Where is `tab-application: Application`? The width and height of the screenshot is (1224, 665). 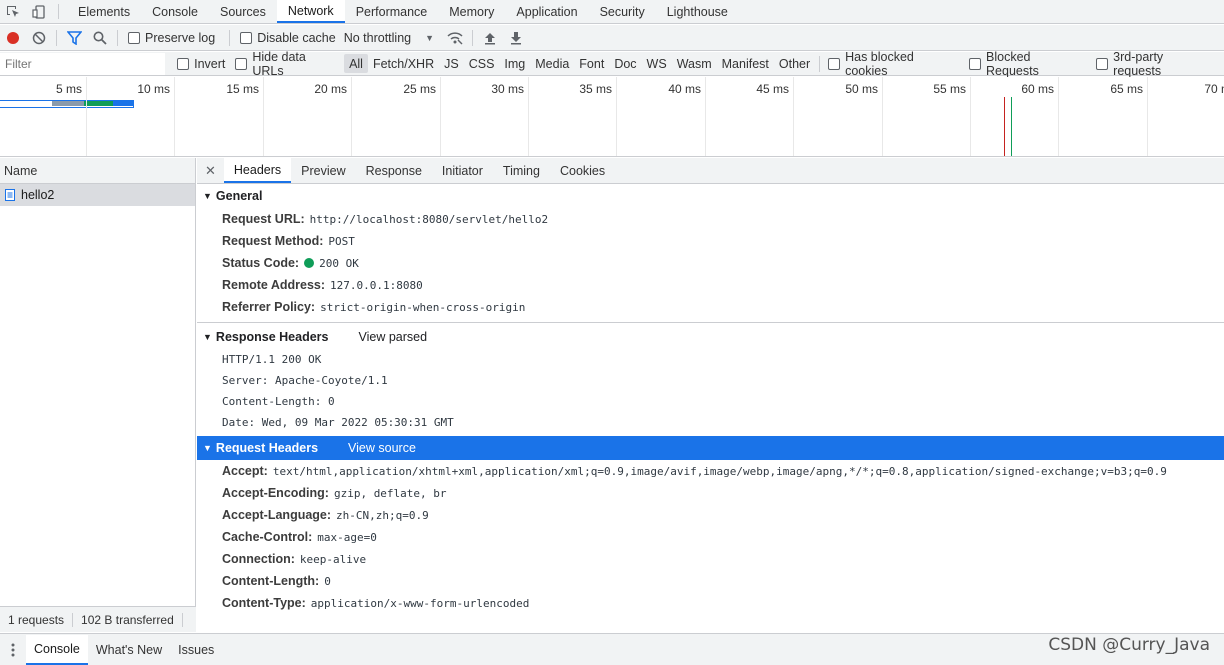
tab-application: Application is located at coordinates (546, 11).